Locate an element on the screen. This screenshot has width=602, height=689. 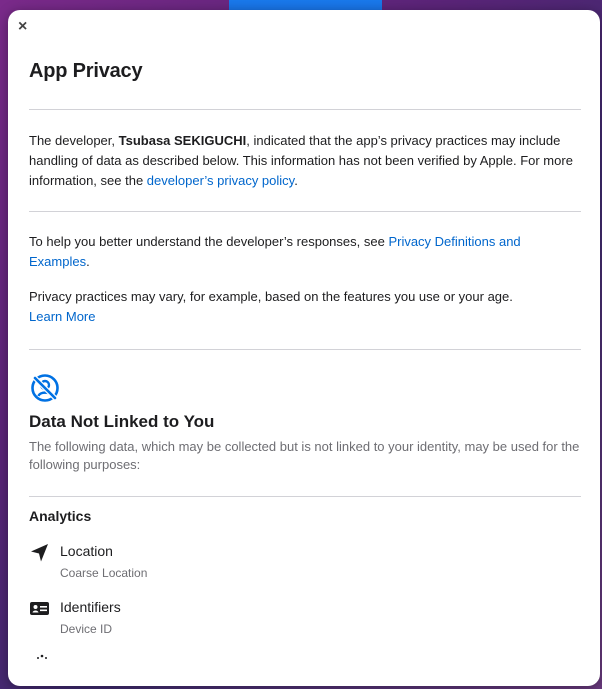
location-arrow-icon is located at coordinates (40, 553).